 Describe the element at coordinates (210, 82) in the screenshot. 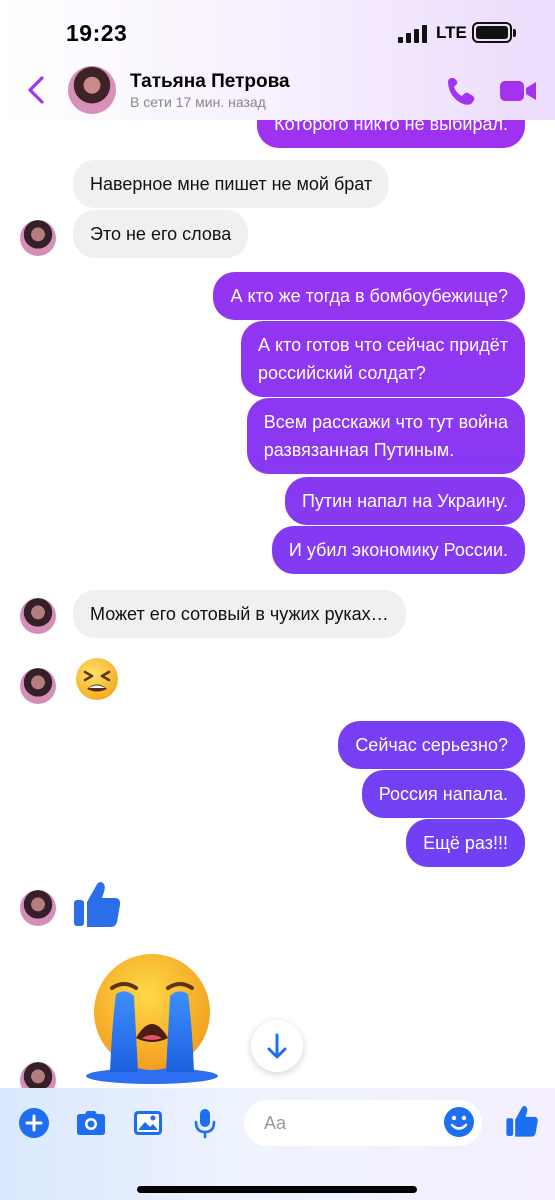

I see `contact-name: Татьяна Петрова` at that location.